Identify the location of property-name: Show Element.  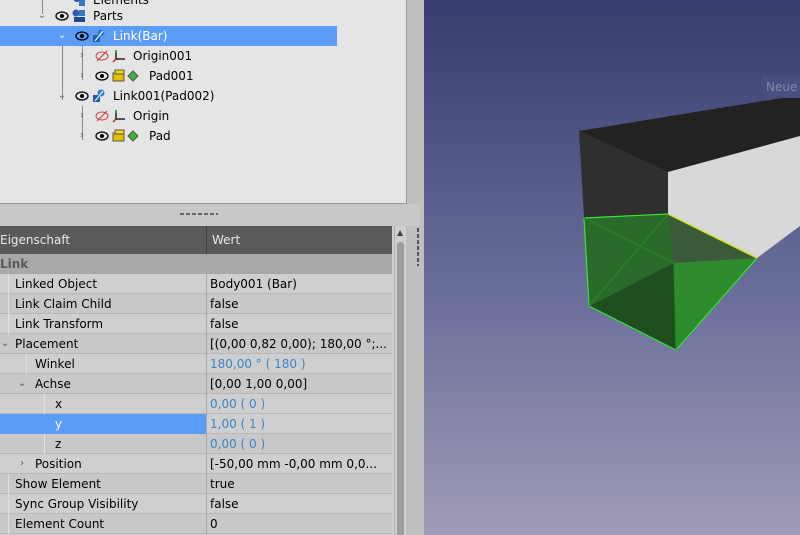
(58, 484).